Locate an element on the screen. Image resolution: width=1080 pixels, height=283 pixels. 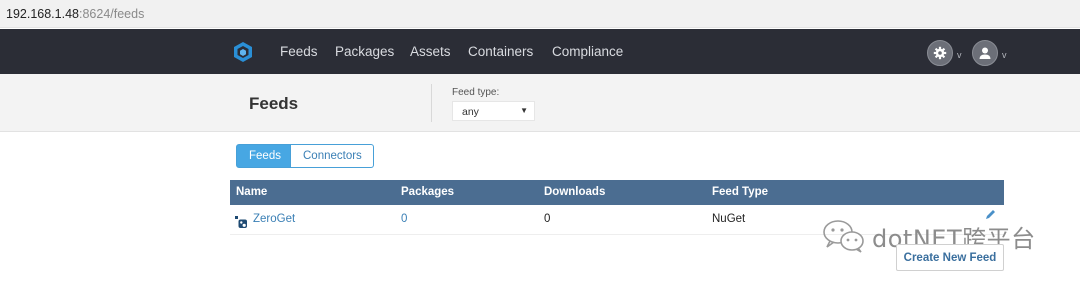
feed-type-select: any ▼ is located at coordinates (493, 111).